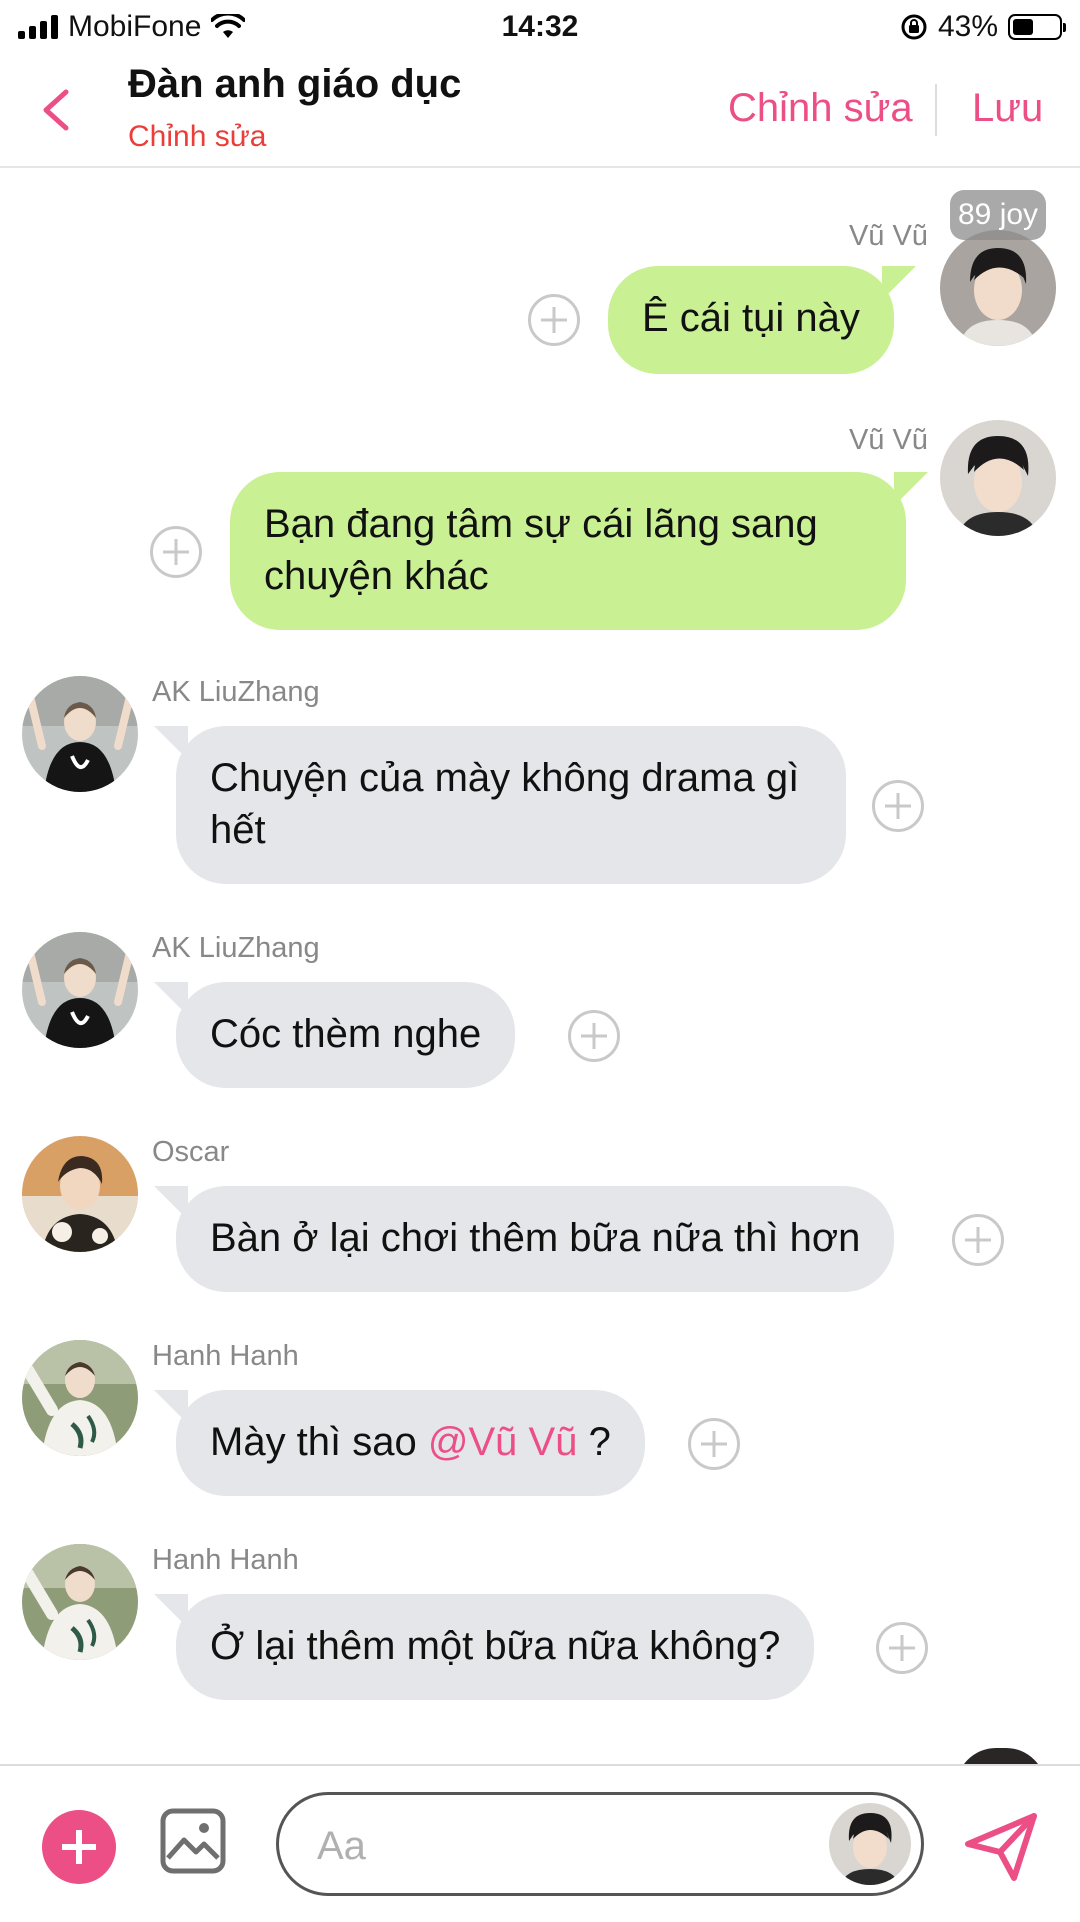 Image resolution: width=1080 pixels, height=1922 pixels. Describe the element at coordinates (1037, 27) in the screenshot. I see `battery-icon` at that location.